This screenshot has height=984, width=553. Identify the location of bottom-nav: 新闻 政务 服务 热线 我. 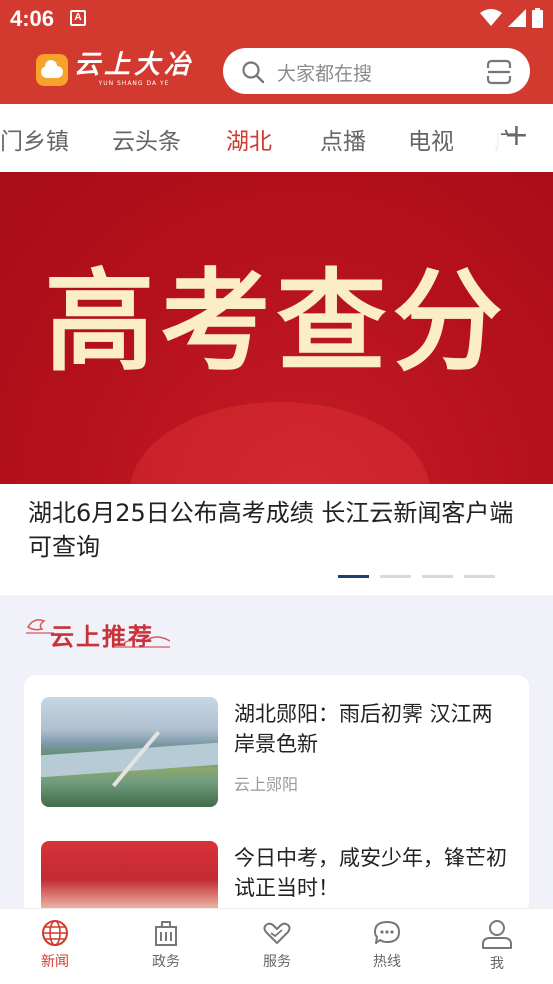
(276, 946).